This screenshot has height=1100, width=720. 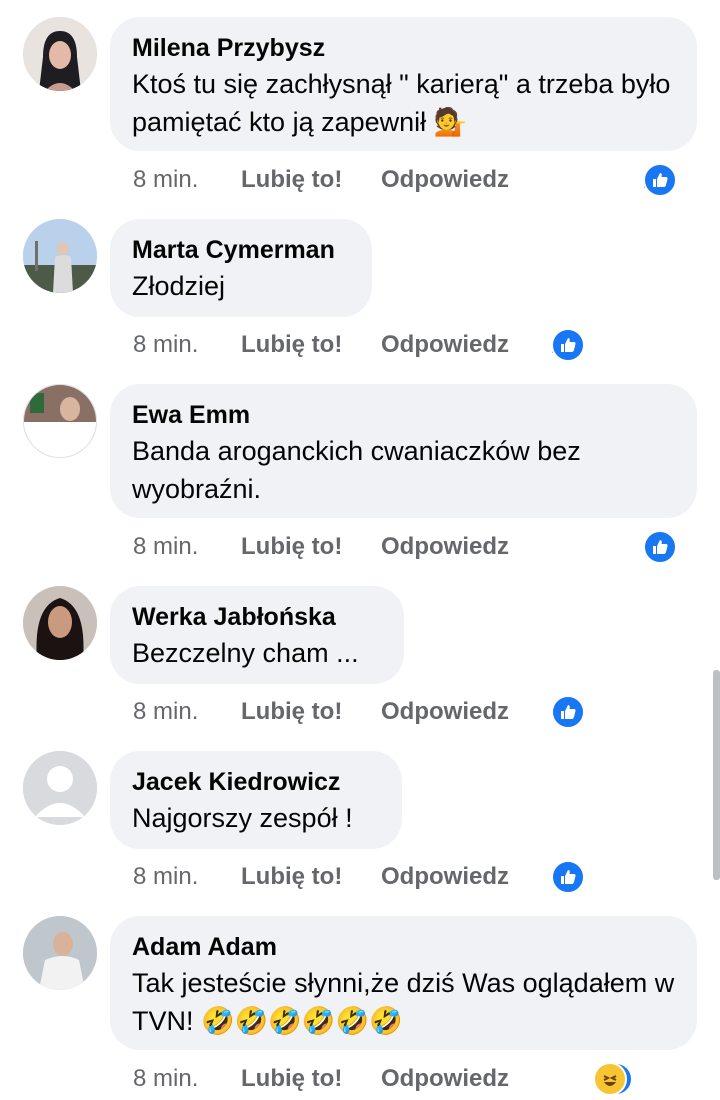 What do you see at coordinates (257, 617) in the screenshot?
I see `author-name: Werka Jabłońska` at bounding box center [257, 617].